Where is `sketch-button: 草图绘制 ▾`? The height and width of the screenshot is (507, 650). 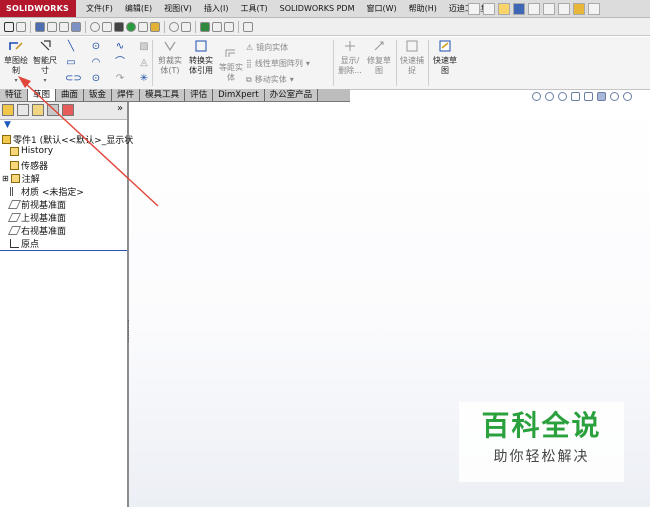 sketch-button: 草图绘制 ▾ is located at coordinates (16, 62).